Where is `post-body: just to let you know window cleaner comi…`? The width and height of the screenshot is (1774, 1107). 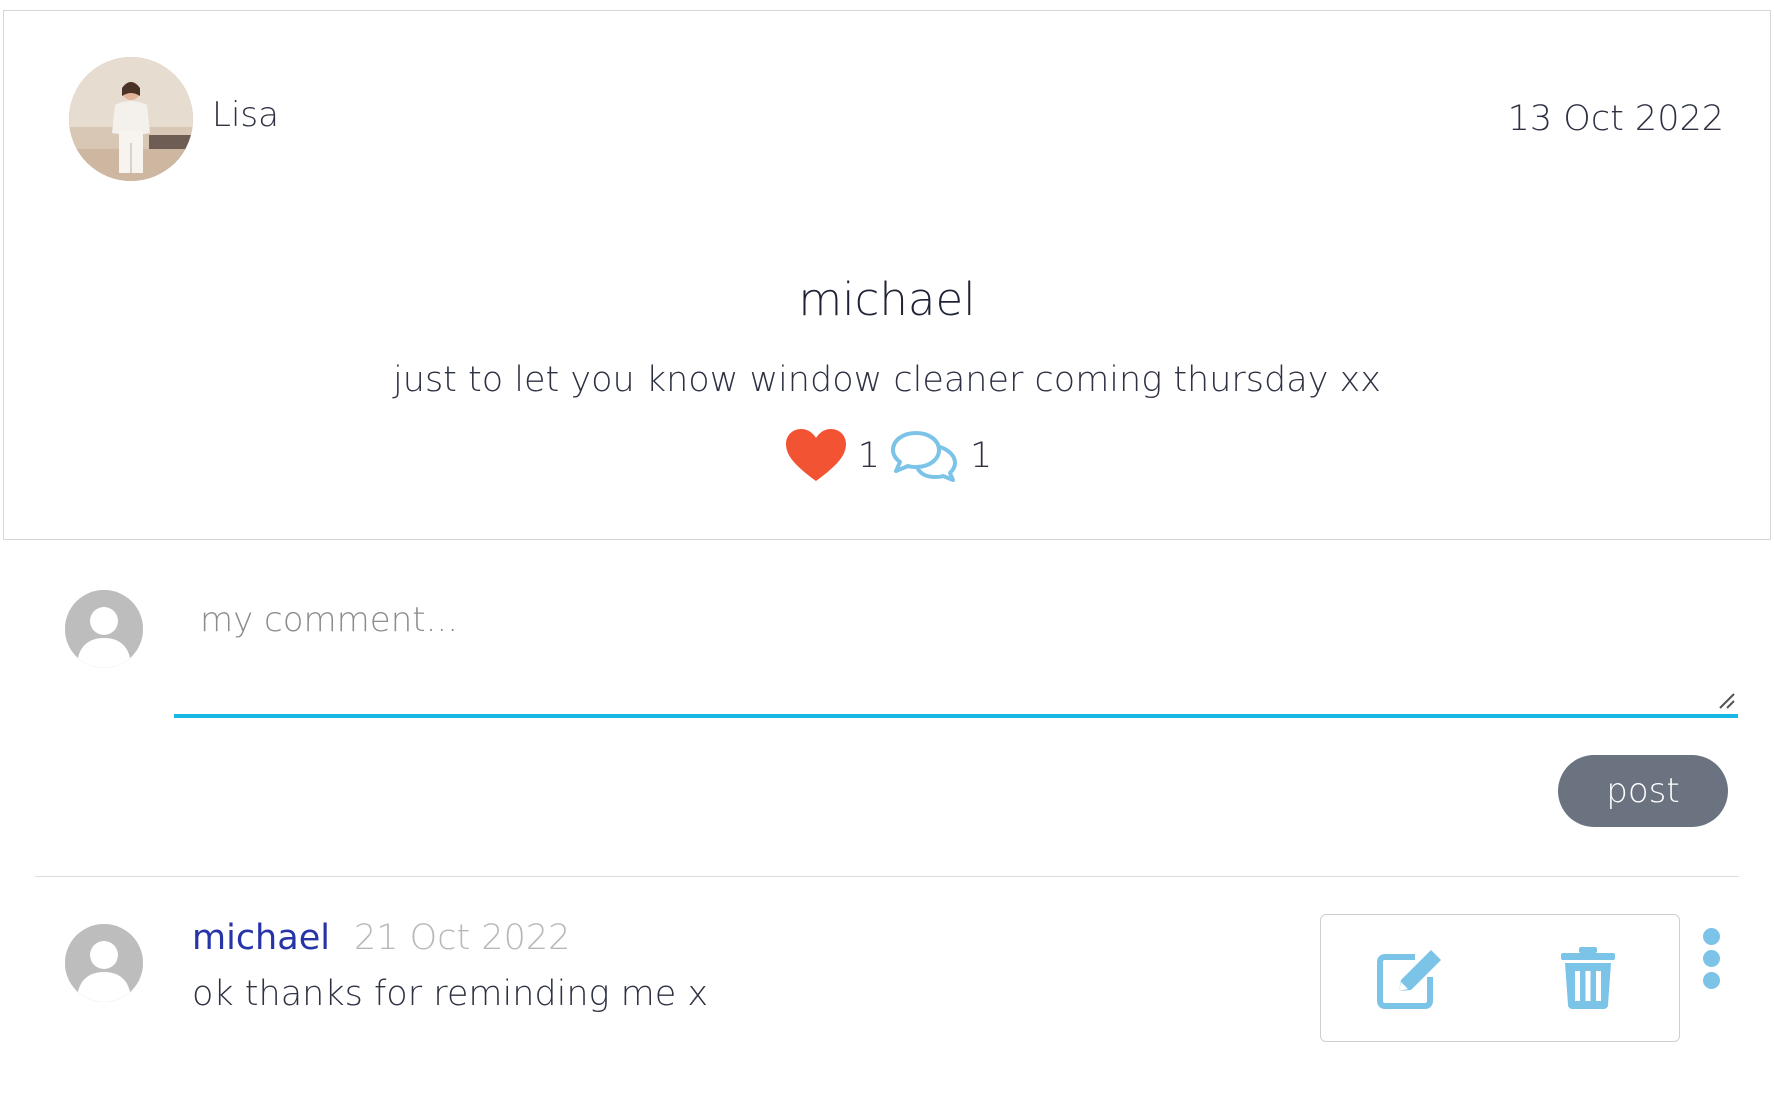
post-body: just to let you know window cleaner comi… is located at coordinates (887, 380).